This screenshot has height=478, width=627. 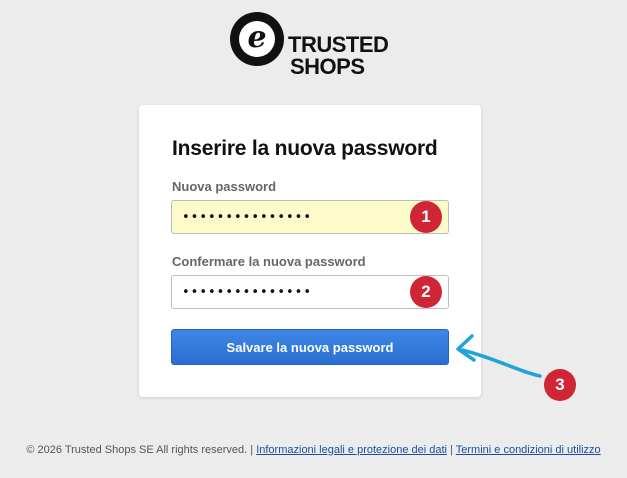 I want to click on confirm-password-label: Confermare la nuova password, so click(x=269, y=261).